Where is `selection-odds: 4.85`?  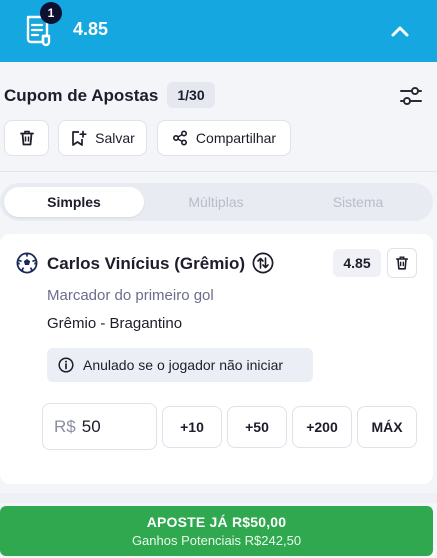 selection-odds: 4.85 is located at coordinates (357, 263).